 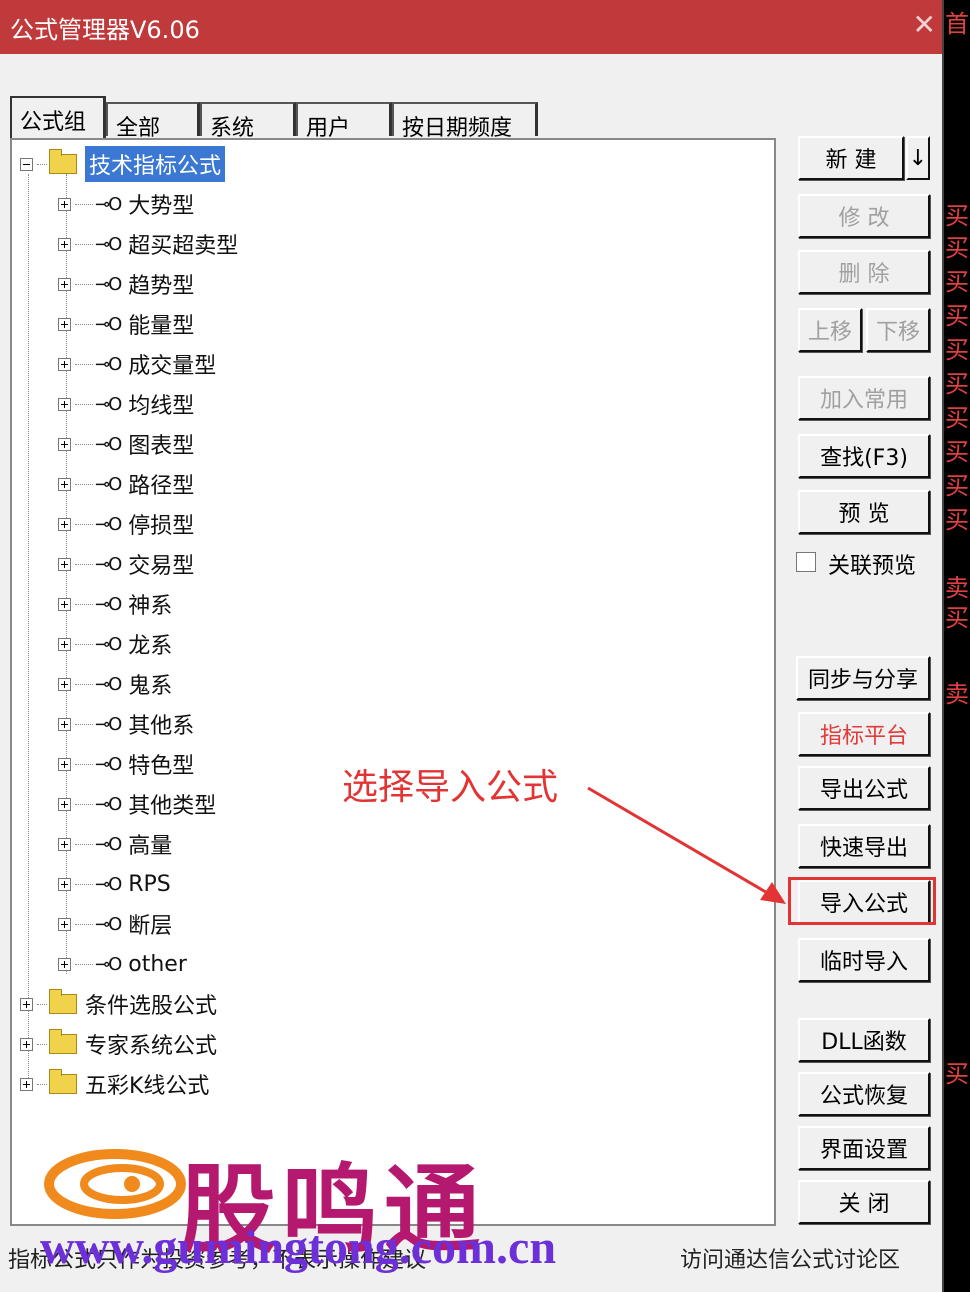 I want to click on tab-all: 全部, so click(x=153, y=121).